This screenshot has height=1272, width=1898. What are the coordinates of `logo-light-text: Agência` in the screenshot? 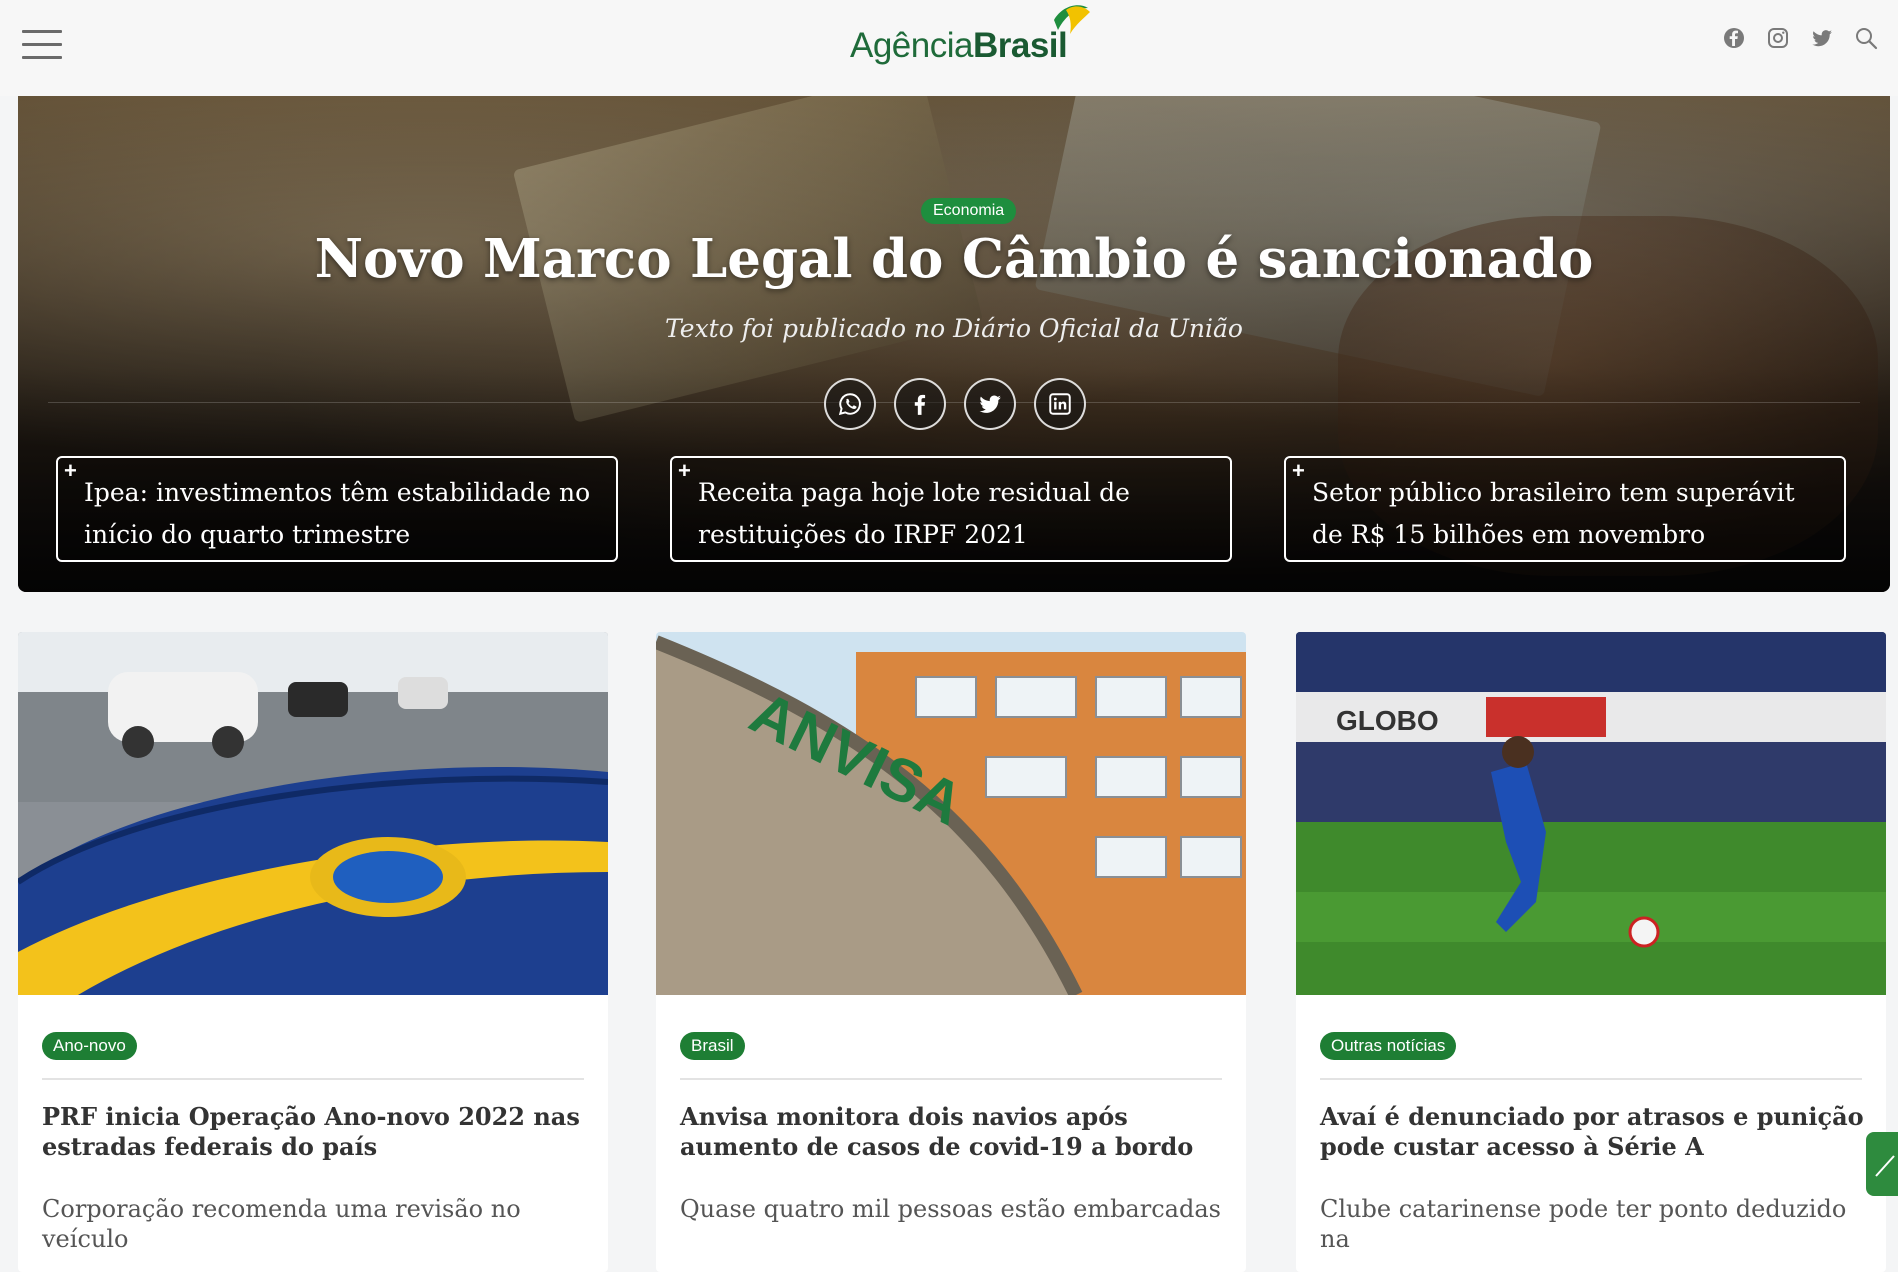 It's located at (911, 45).